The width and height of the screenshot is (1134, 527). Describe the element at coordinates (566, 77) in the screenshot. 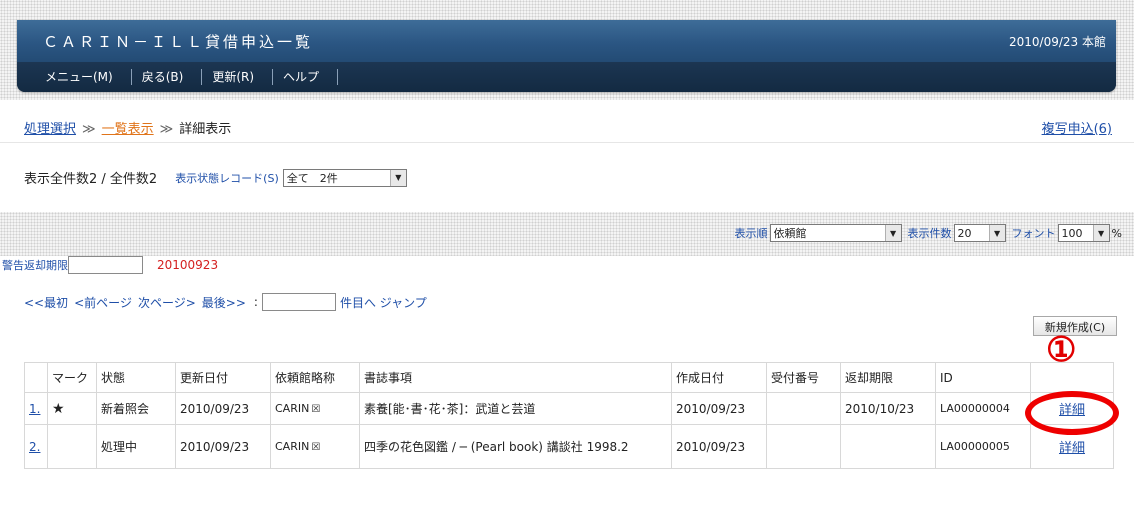

I see `menu-bar: メニュー(M) 戻る(B) 更新(R) ヘルプ` at that location.